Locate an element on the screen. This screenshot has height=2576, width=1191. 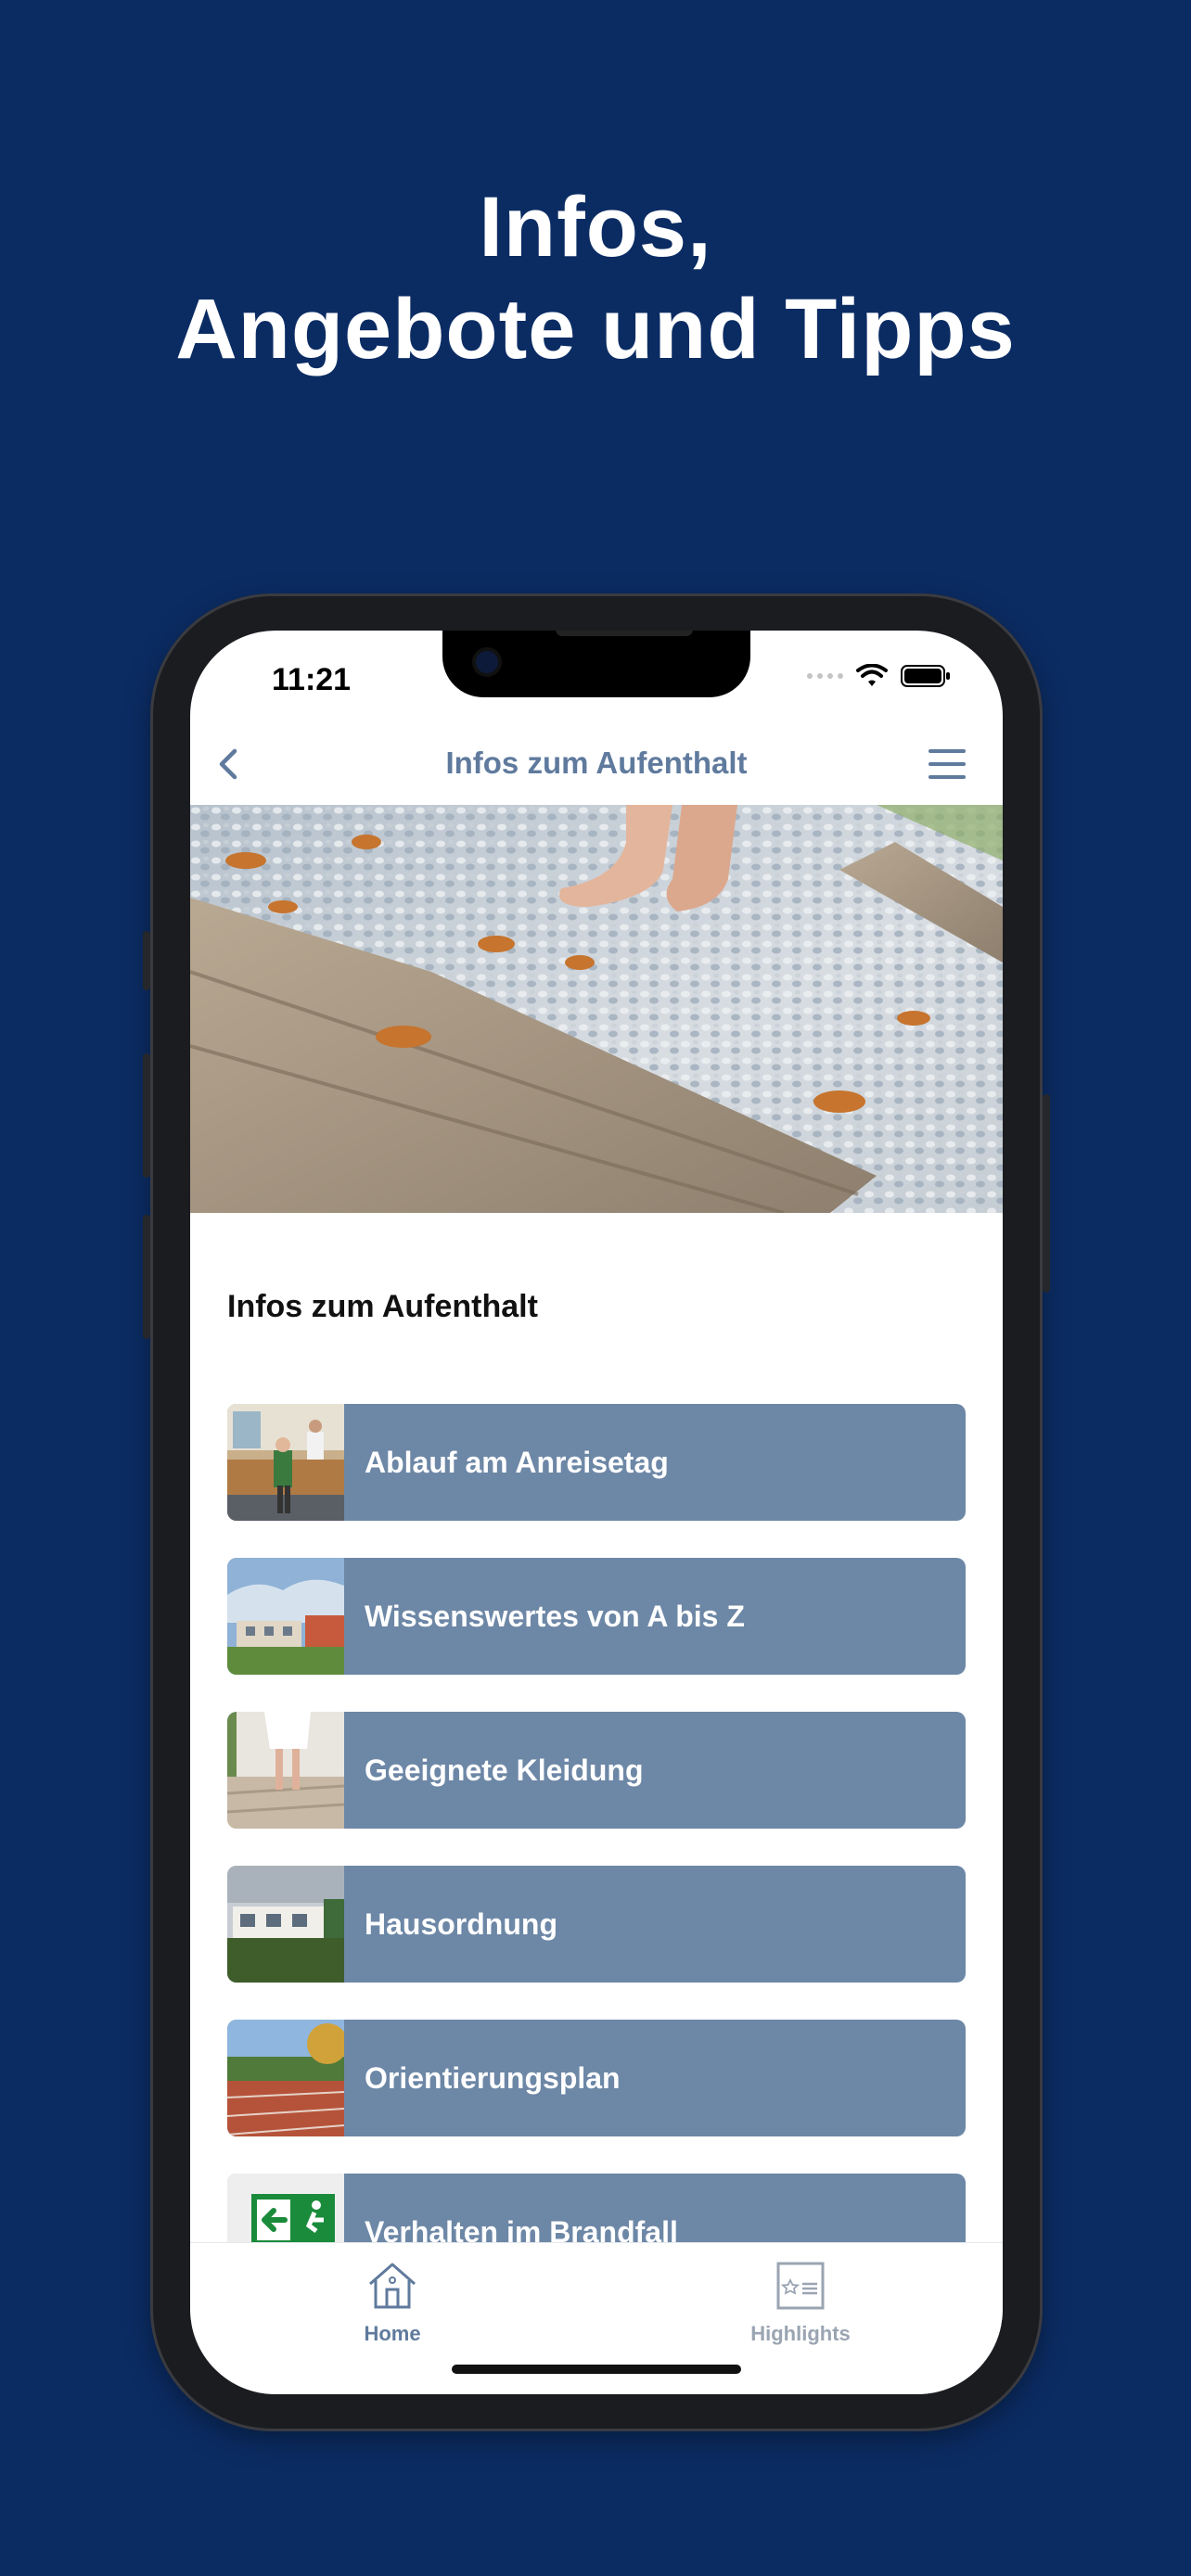
phone-volume-up is located at coordinates (146, 1116).